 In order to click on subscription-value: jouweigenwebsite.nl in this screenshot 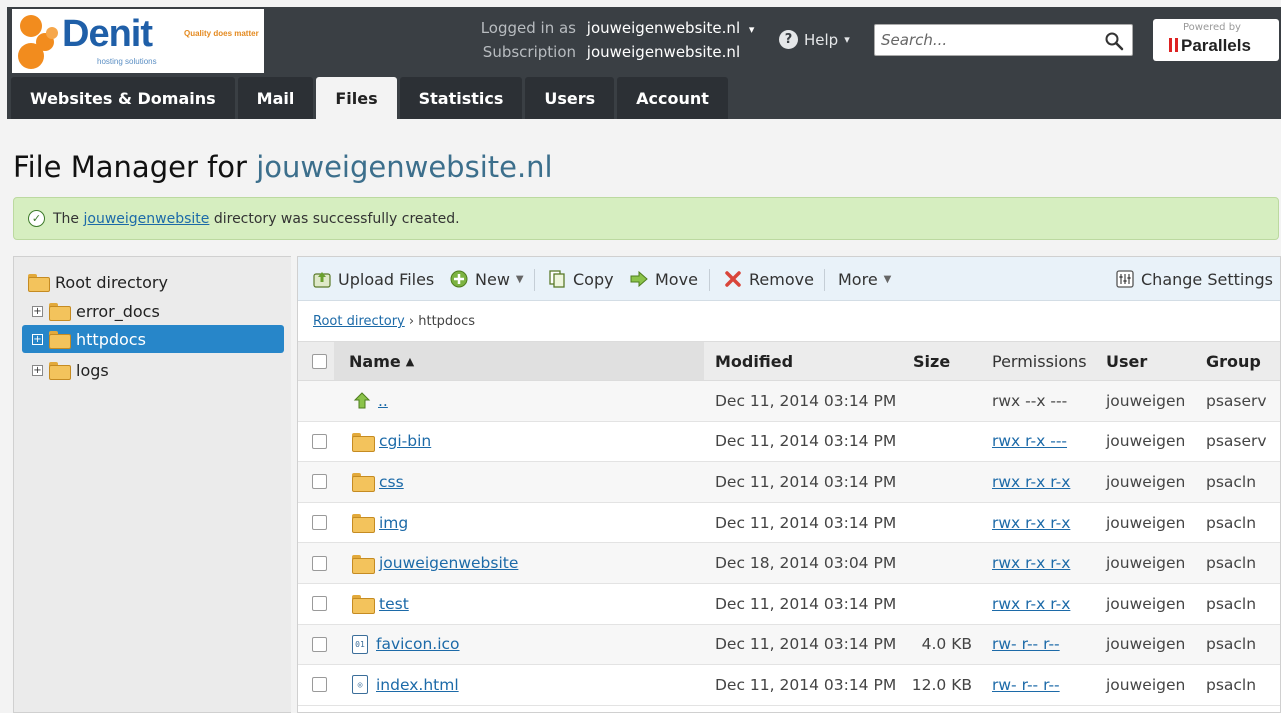, I will do `click(663, 52)`.